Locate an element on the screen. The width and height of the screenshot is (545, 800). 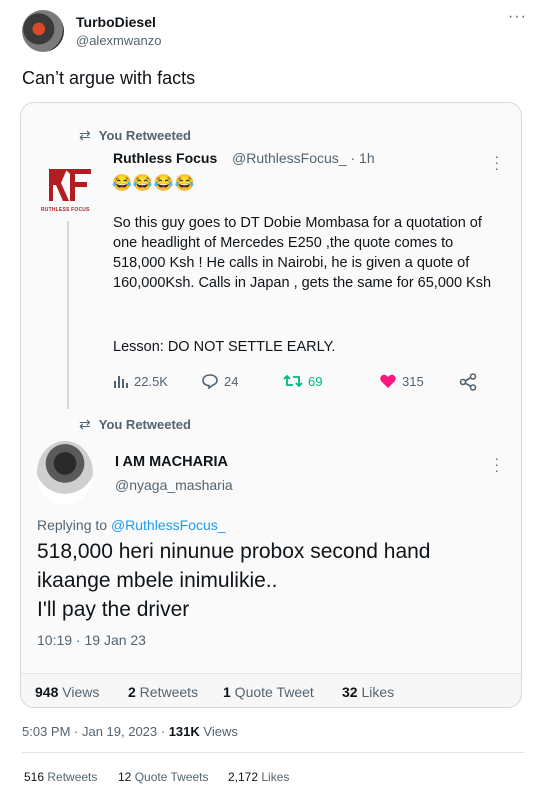
quoted-quote-tweets: 1 Quote Tweet is located at coordinates (268, 692).